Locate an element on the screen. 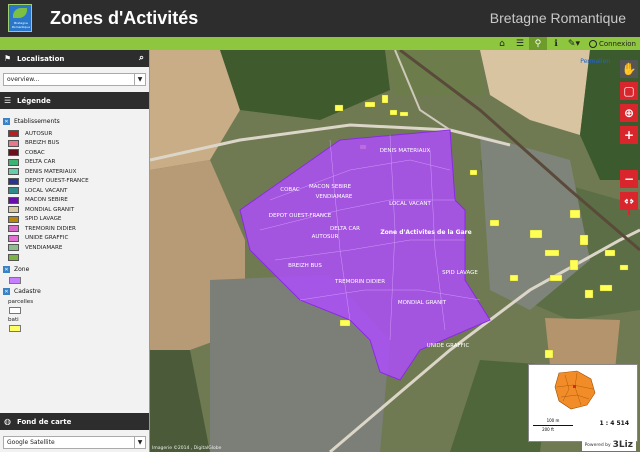  bati-swatch is located at coordinates (15, 328).